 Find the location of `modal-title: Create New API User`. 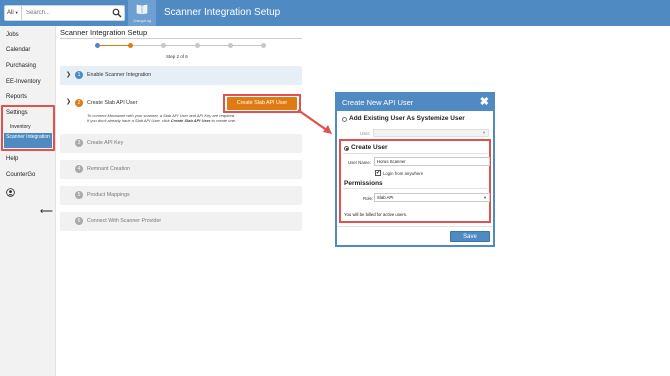

modal-title: Create New API User is located at coordinates (378, 102).